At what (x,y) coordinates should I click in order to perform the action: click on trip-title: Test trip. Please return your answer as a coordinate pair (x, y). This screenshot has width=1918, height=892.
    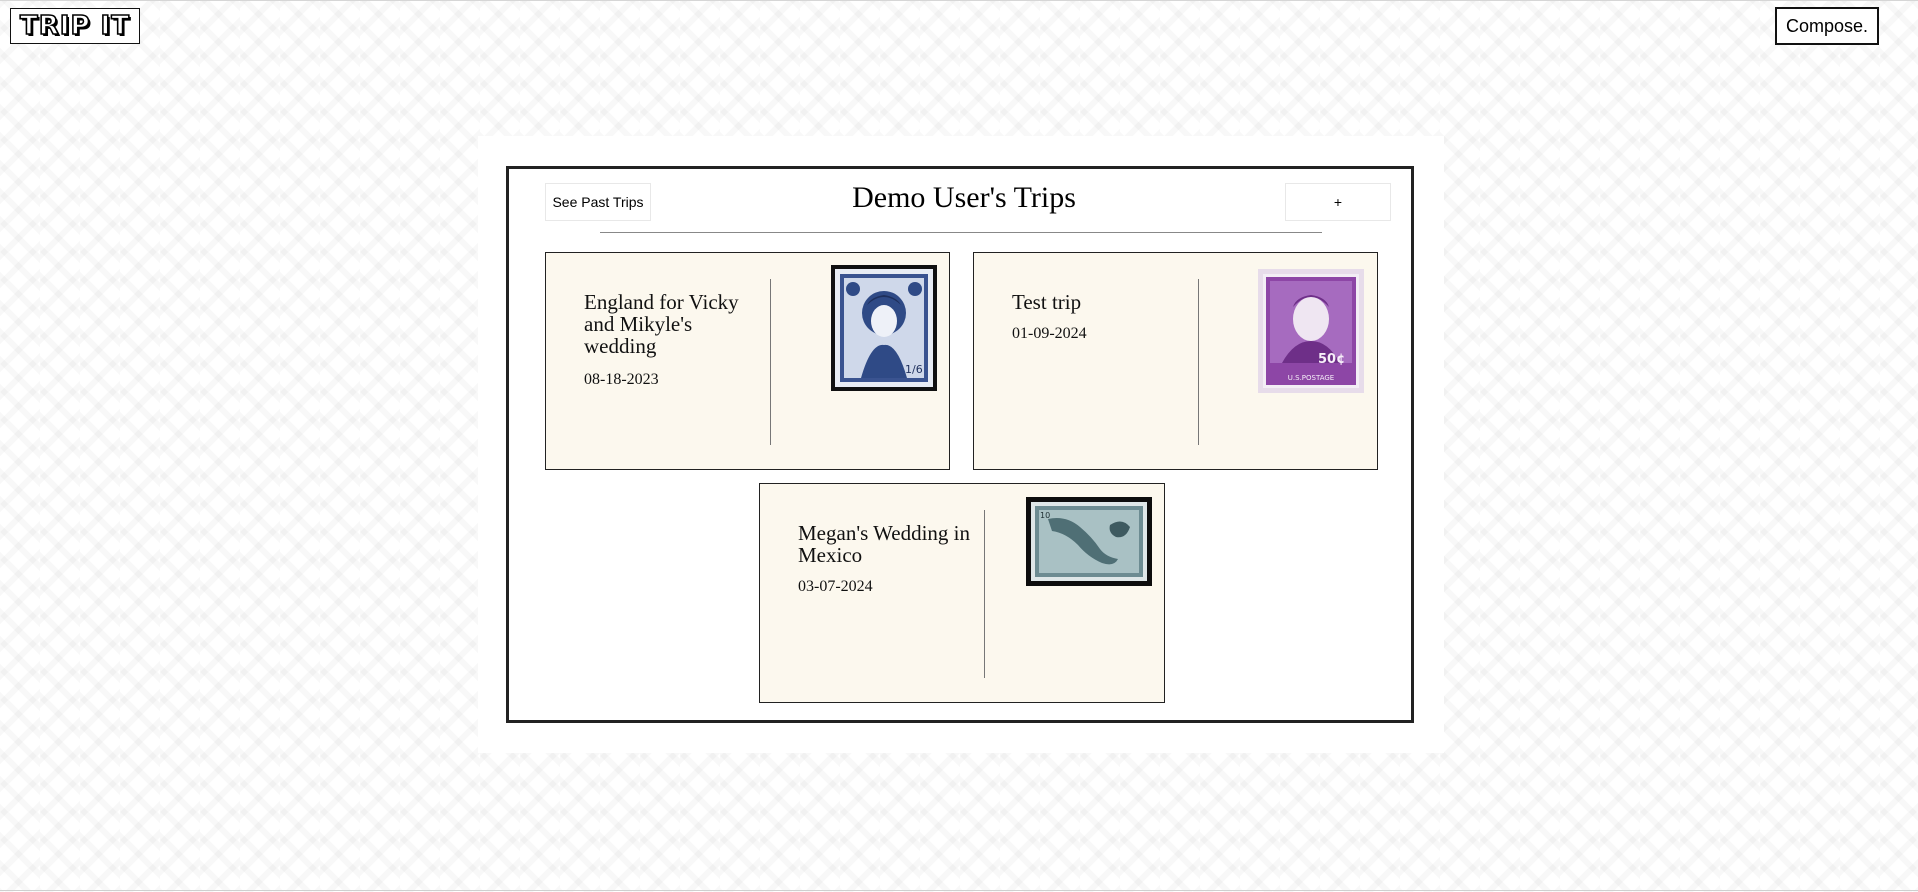
    Looking at the image, I should click on (1047, 302).